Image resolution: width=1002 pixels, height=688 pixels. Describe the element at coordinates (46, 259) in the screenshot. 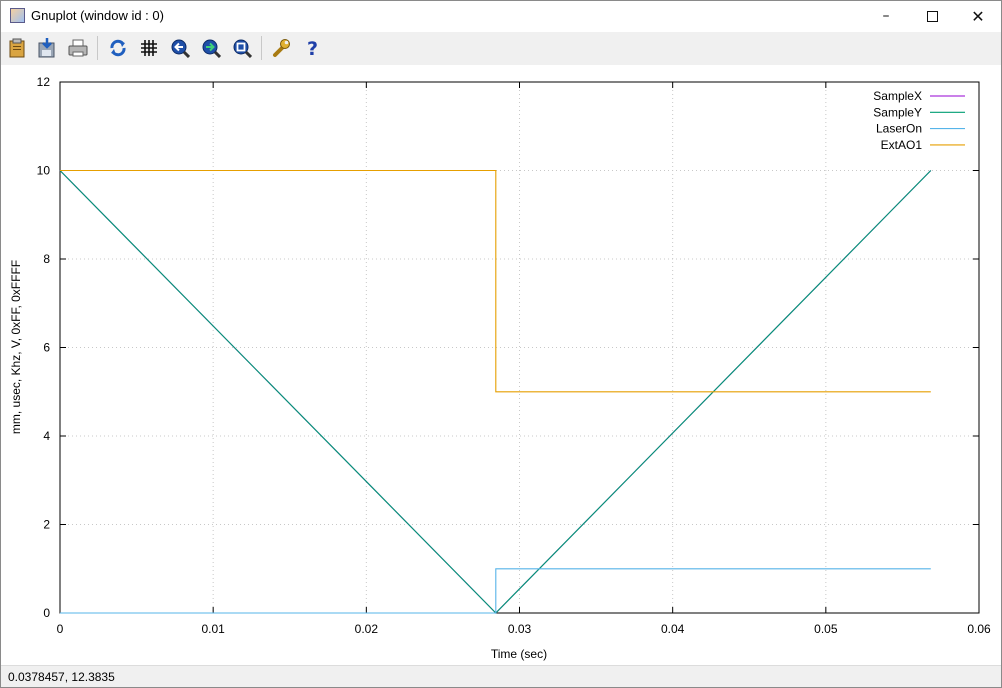

I see `y-tick-label: 8` at that location.